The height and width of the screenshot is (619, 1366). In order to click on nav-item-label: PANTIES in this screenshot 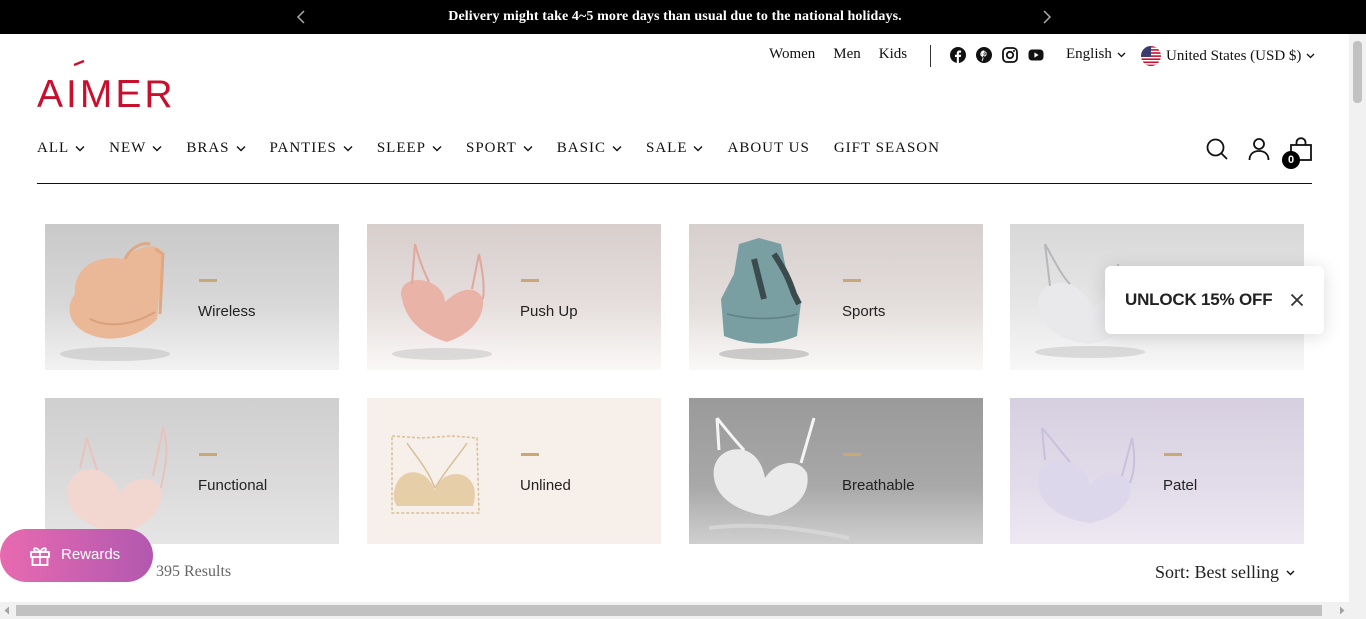, I will do `click(303, 148)`.